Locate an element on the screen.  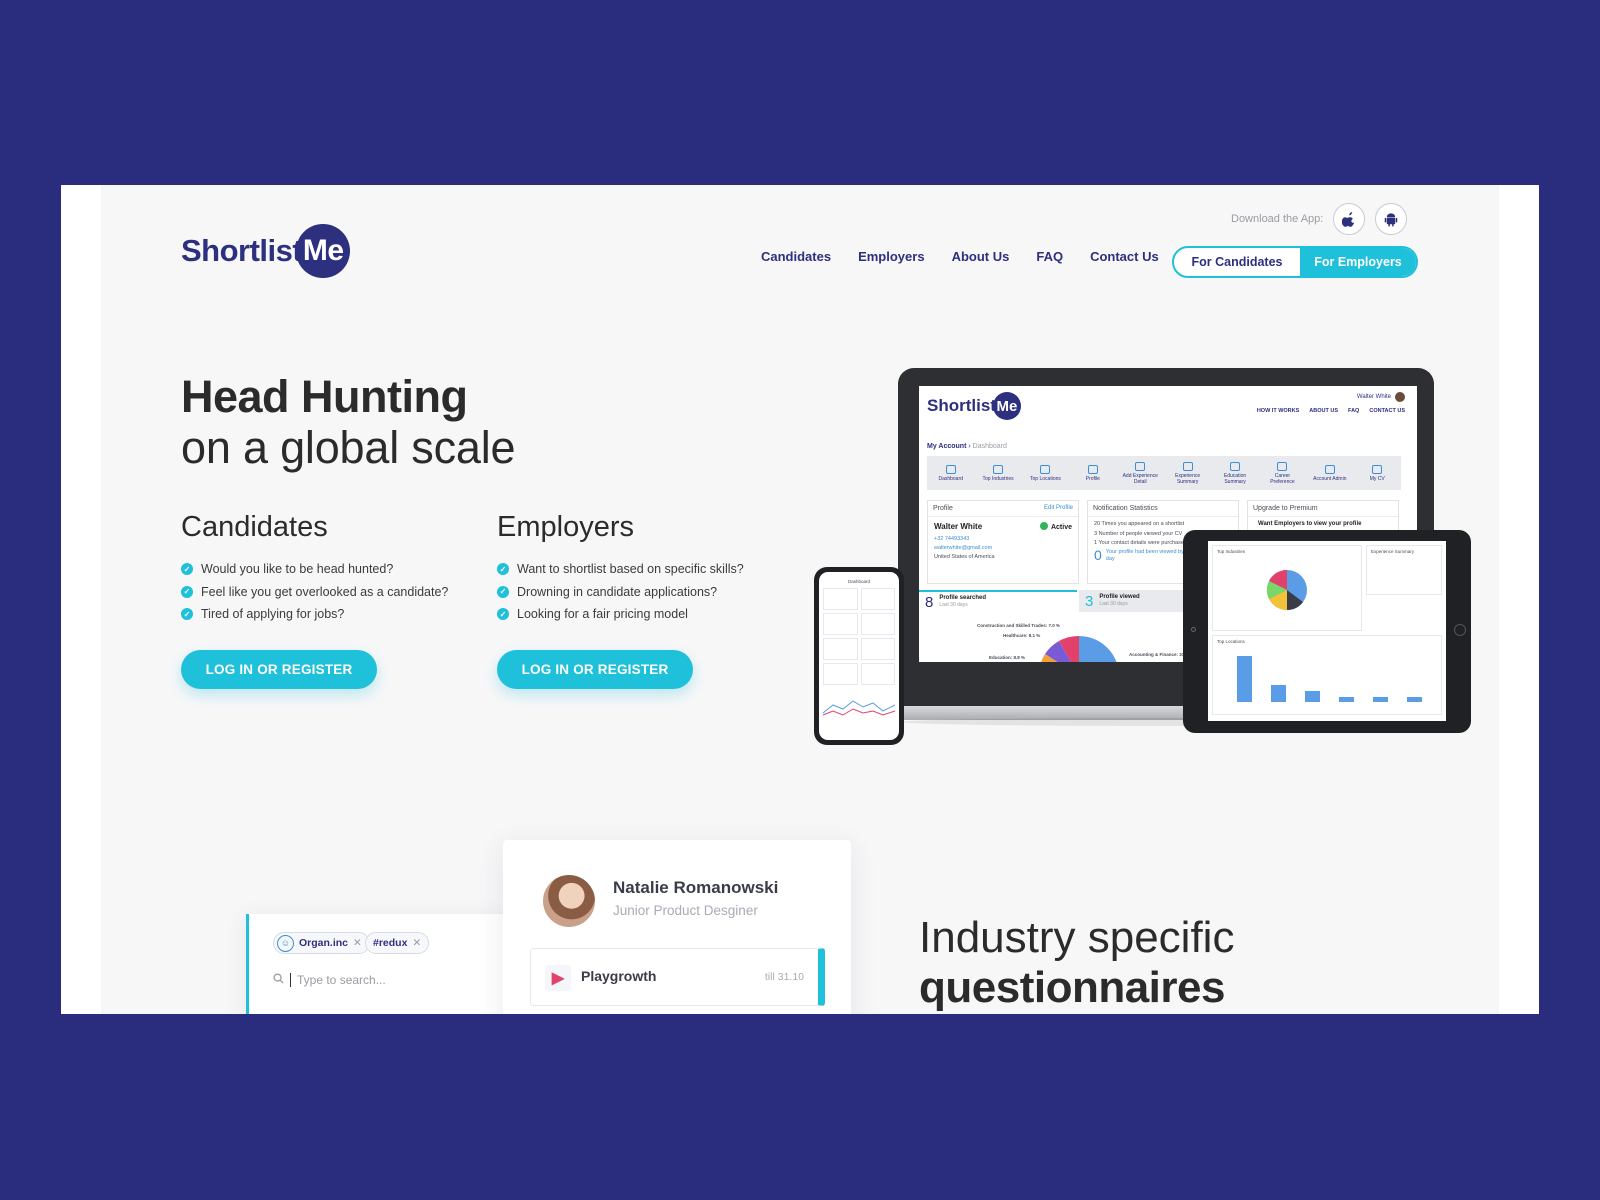
screen-stat-searched: 8 Profile searched Last 30 days is located at coordinates (998, 601).